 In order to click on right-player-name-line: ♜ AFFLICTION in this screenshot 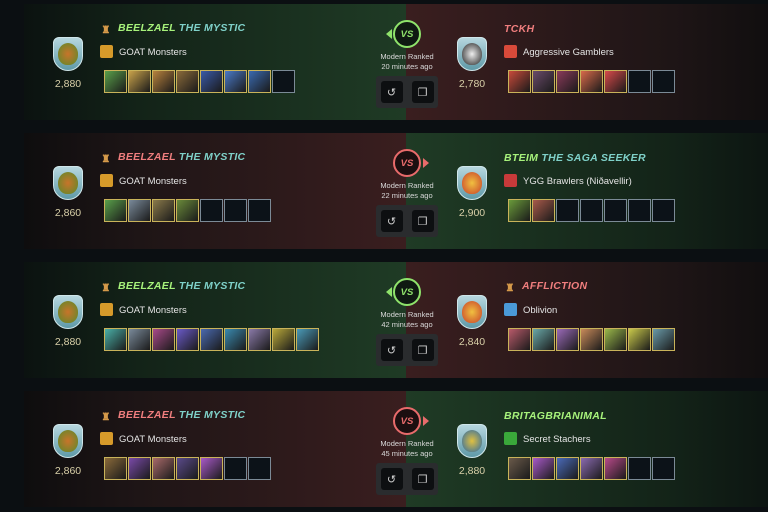, I will do `click(545, 287)`.